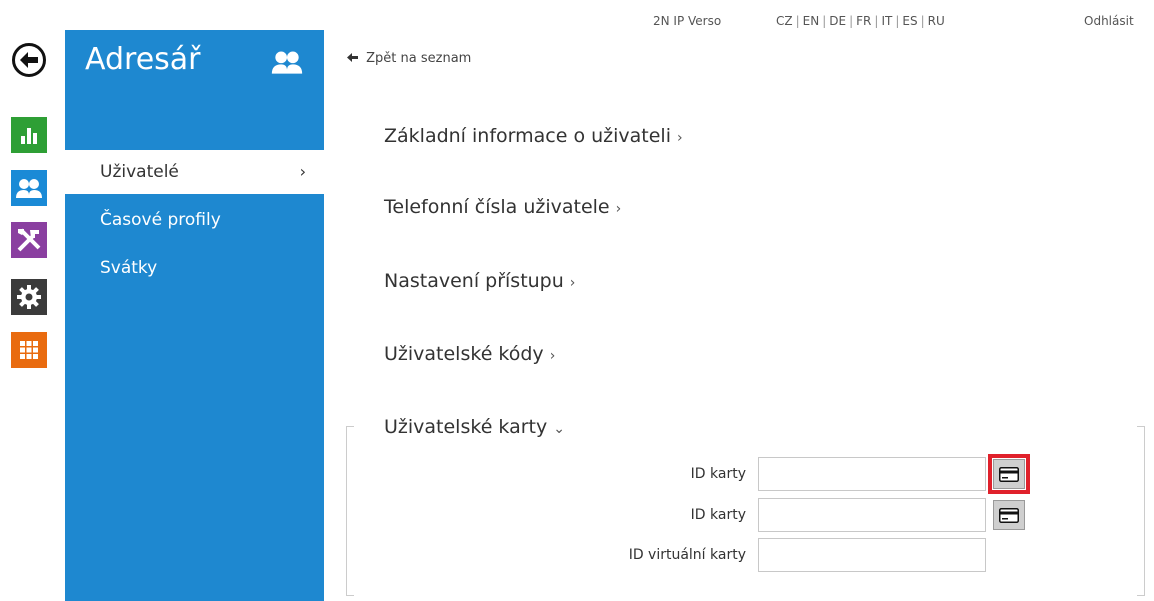 This screenshot has width=1154, height=601. I want to click on section-user-cards: Uživatelské karty ⌄, so click(474, 427).